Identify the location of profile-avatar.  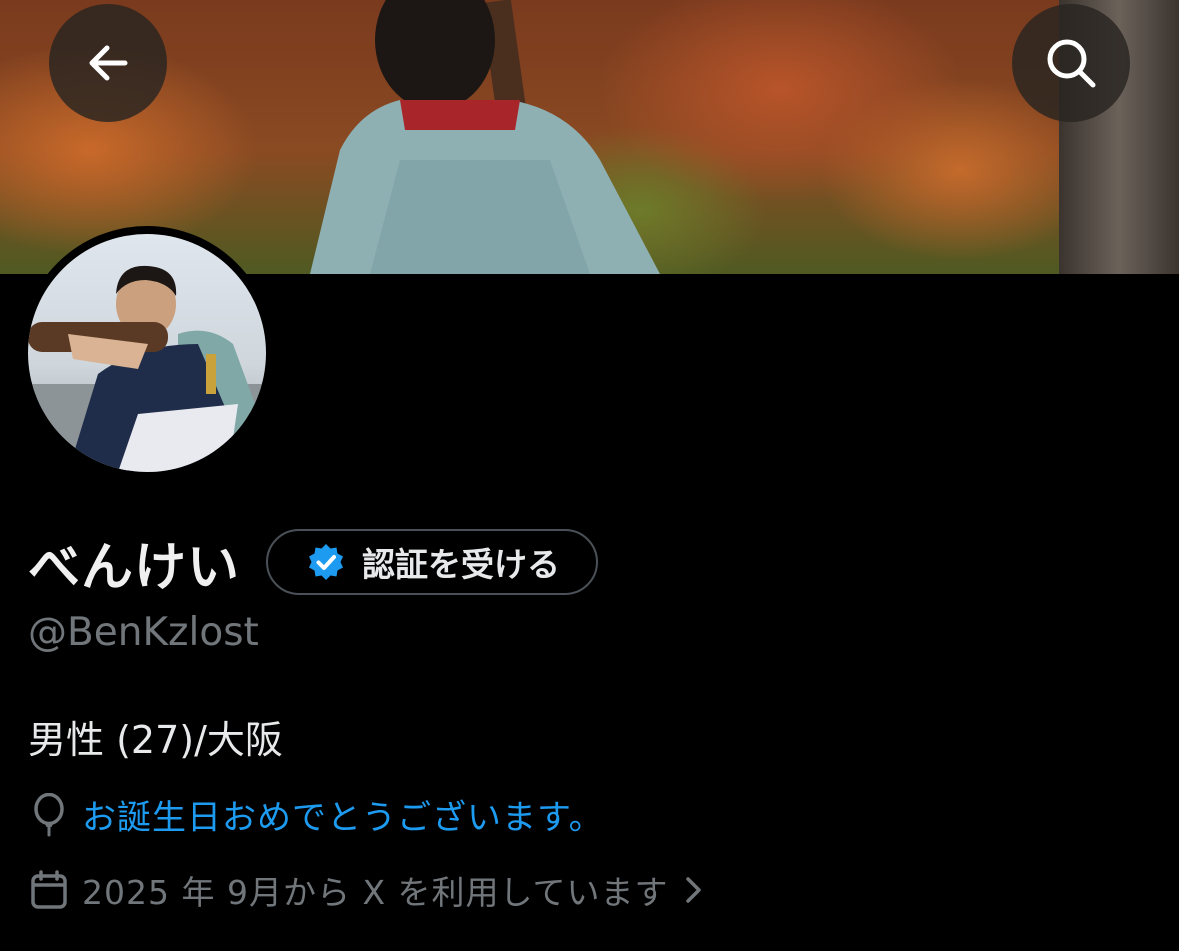
(147, 353).